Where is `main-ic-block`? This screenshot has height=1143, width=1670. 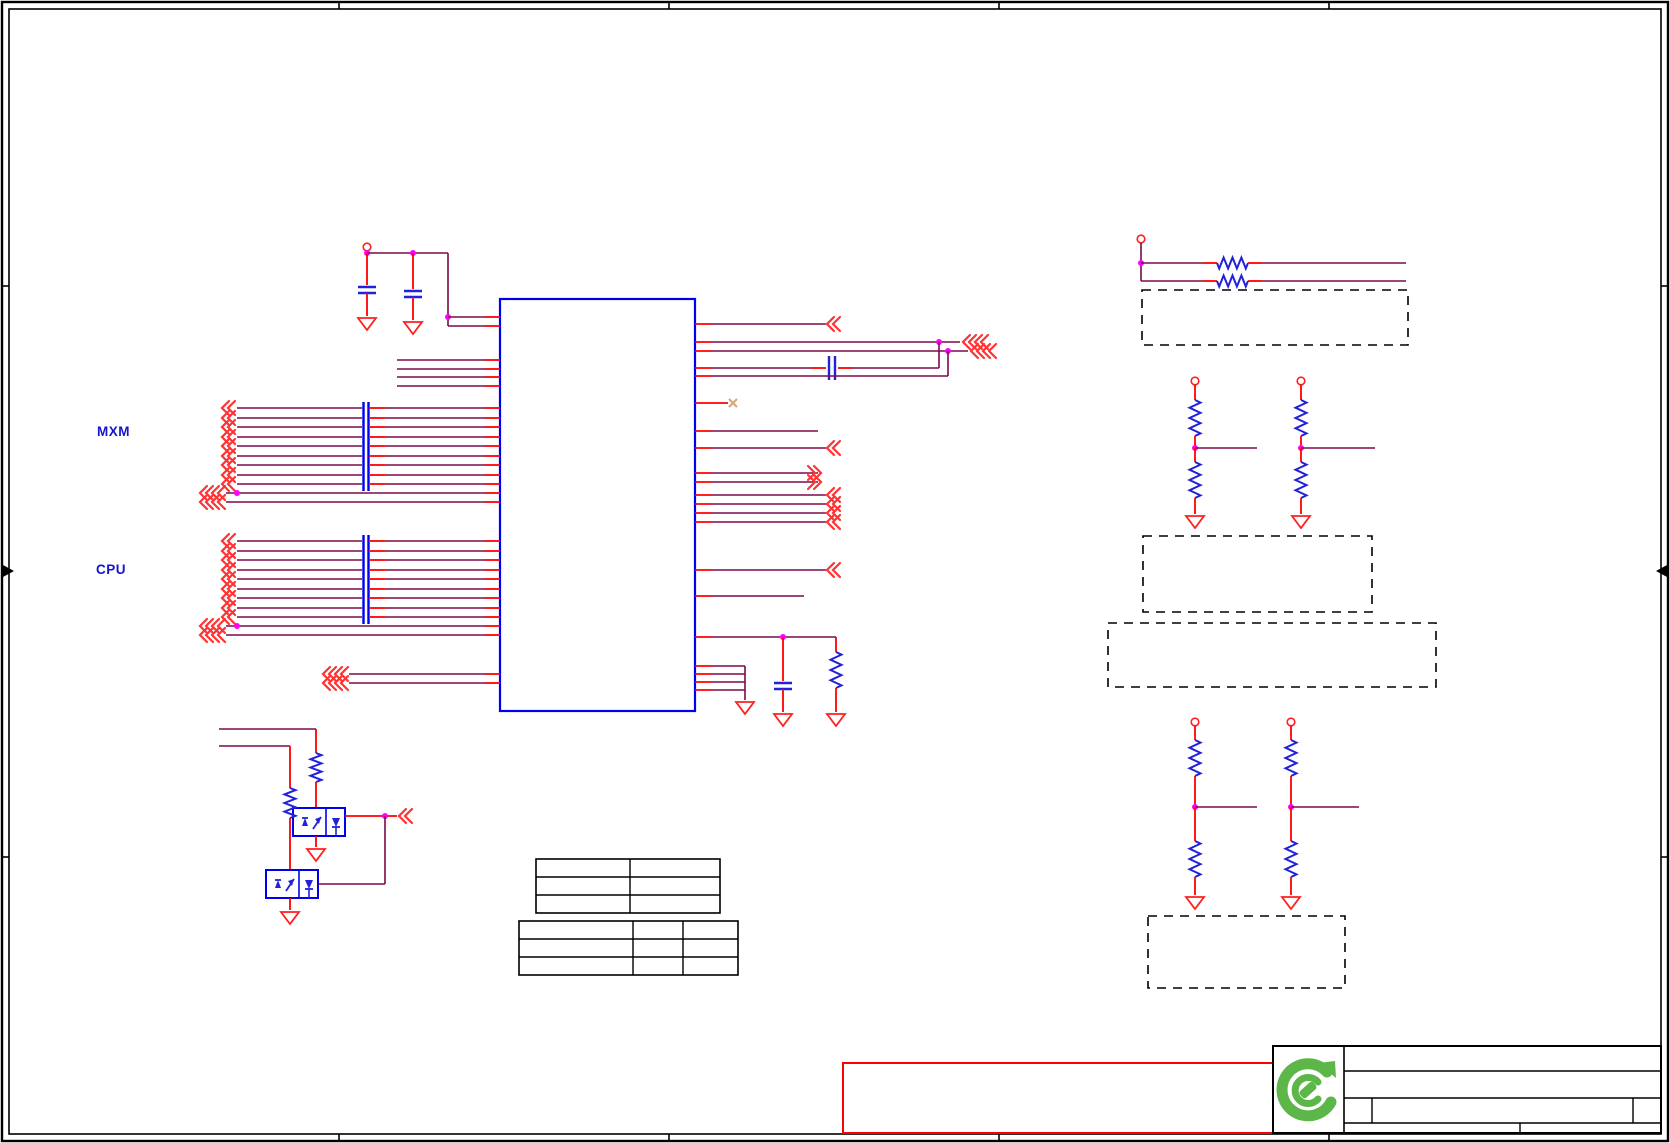
main-ic-block is located at coordinates (597, 505).